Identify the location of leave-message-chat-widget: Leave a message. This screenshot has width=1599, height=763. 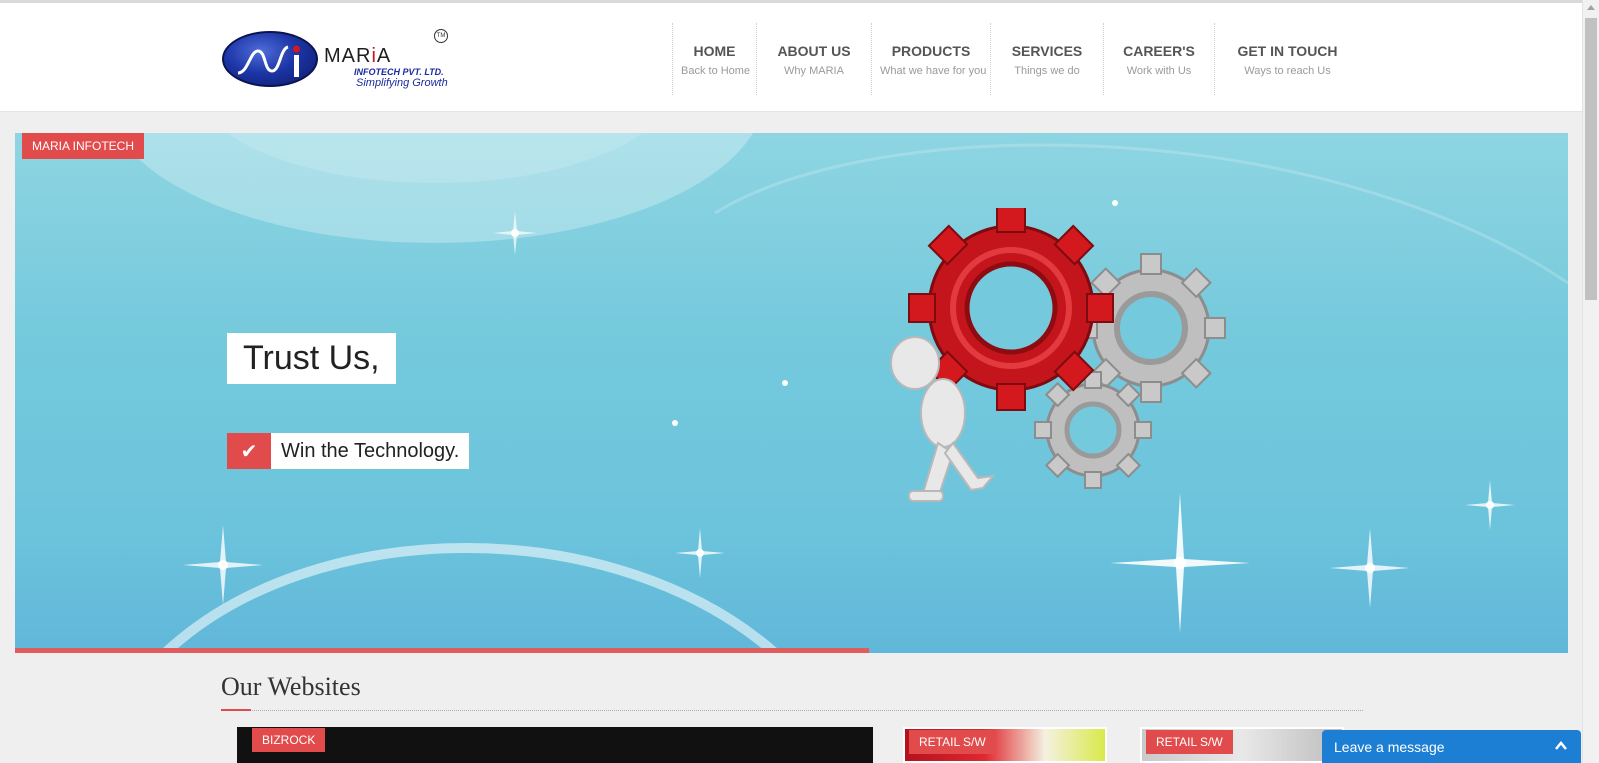
(1451, 746).